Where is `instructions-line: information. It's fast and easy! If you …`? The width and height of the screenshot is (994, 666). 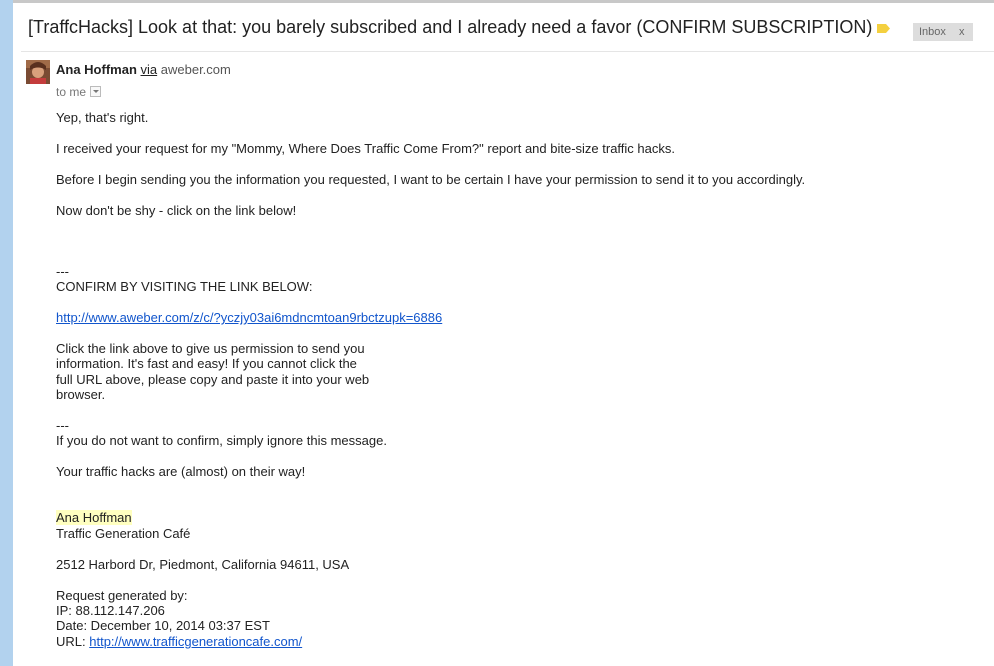
instructions-line: information. It's fast and easy! If you … is located at coordinates (206, 363).